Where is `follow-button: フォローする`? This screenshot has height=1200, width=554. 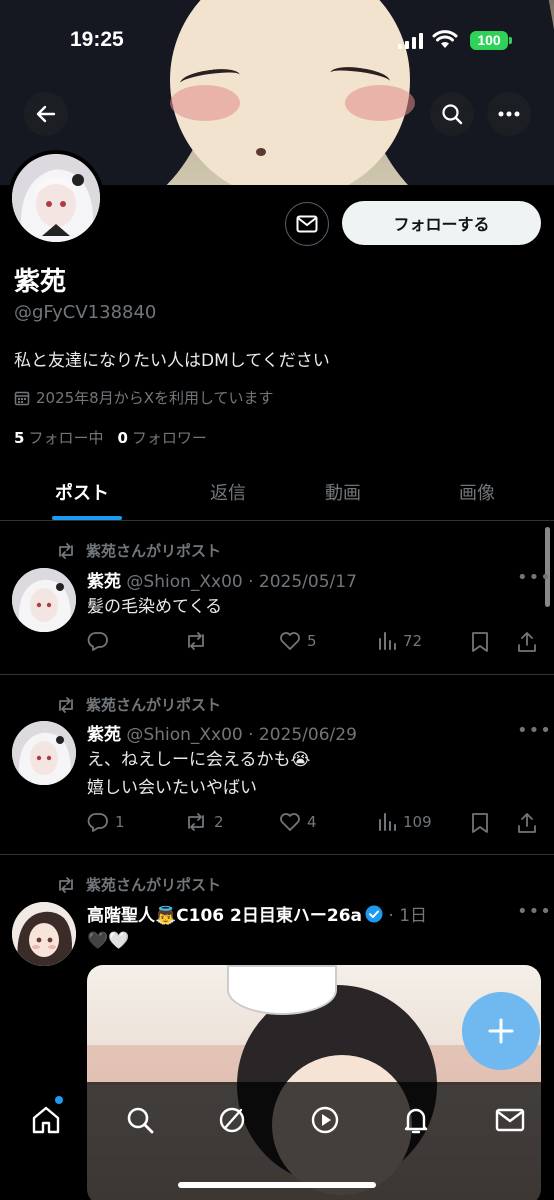
follow-button: フォローする is located at coordinates (441, 223).